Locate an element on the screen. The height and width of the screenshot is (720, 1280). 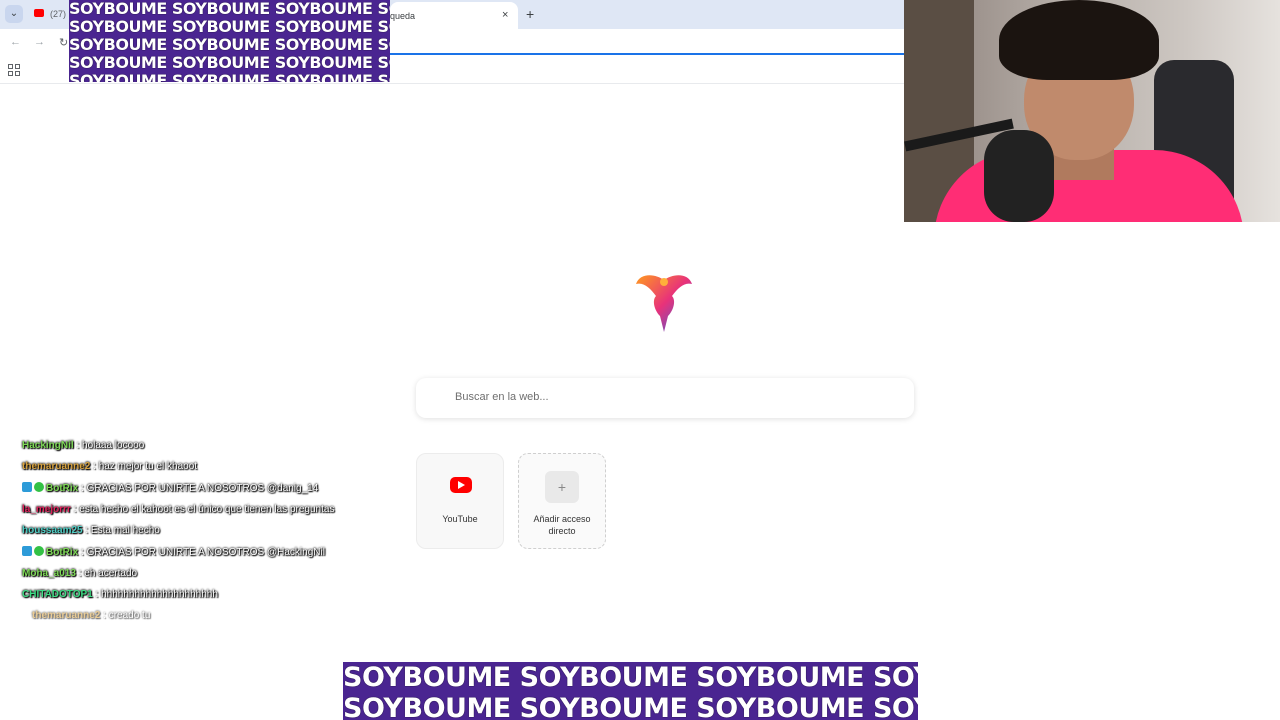
shortcut-label: YouTube is located at coordinates (460, 519).